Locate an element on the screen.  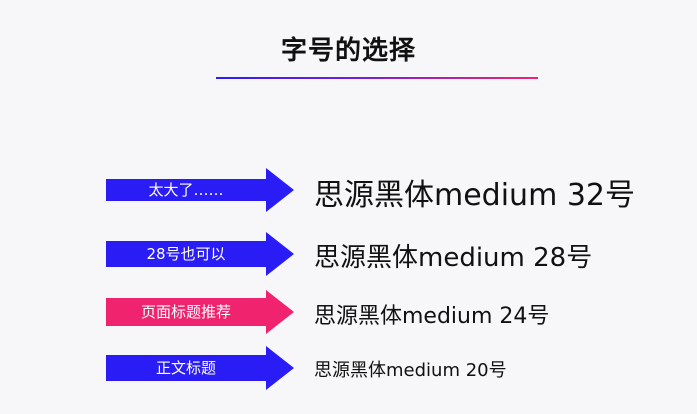
font-sample-32: 思源黑体medium 32号 is located at coordinates (475, 195).